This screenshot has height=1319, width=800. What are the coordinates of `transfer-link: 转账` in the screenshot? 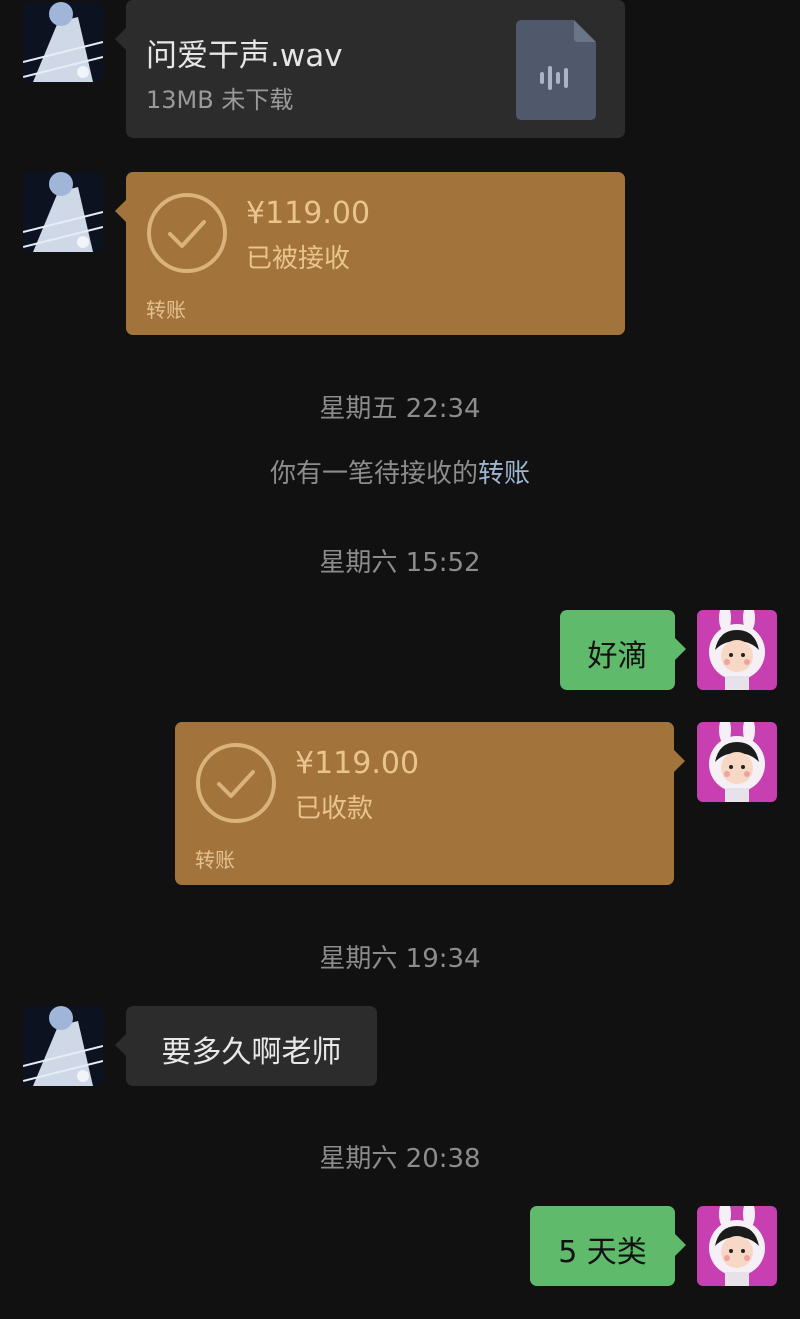 It's located at (504, 474).